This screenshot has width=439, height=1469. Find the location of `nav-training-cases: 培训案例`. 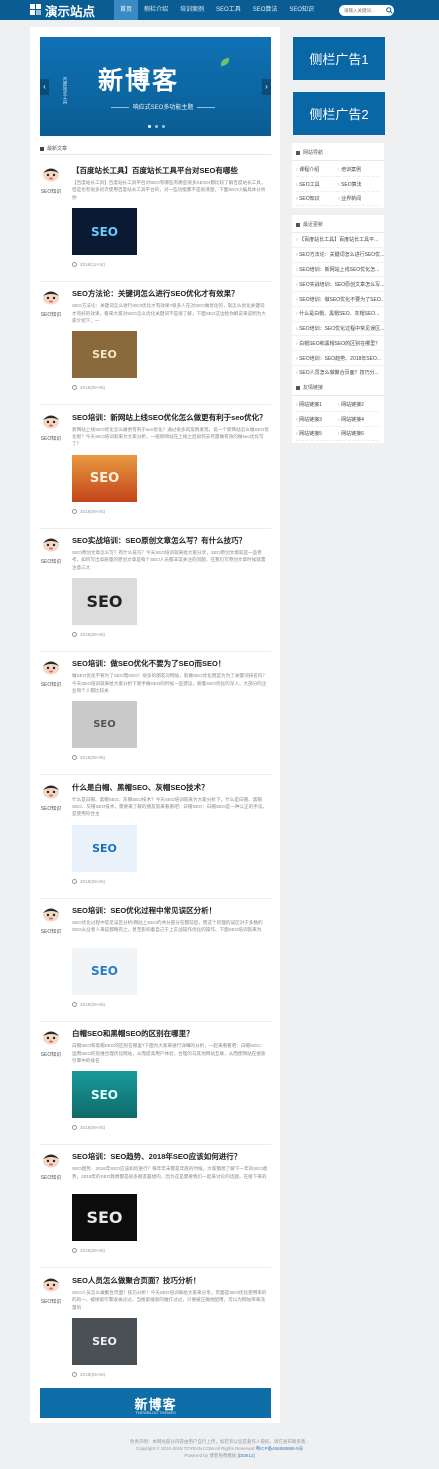

nav-training-cases: 培训案例 is located at coordinates (192, 10).